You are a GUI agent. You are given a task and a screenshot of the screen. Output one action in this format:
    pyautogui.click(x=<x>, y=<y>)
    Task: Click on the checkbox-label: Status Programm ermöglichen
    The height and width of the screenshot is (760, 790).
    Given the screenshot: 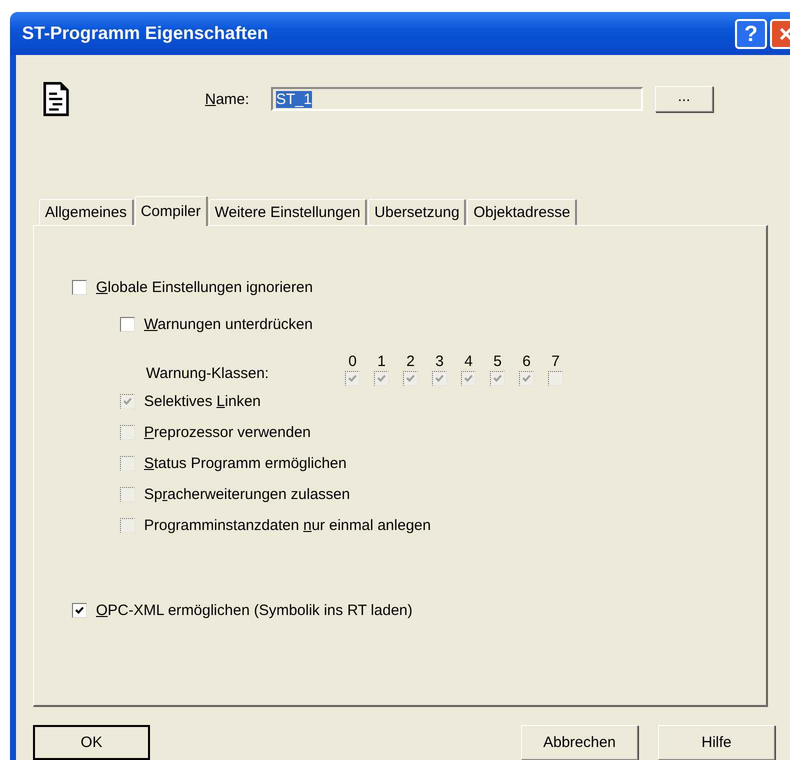 What is the action you would take?
    pyautogui.click(x=245, y=463)
    